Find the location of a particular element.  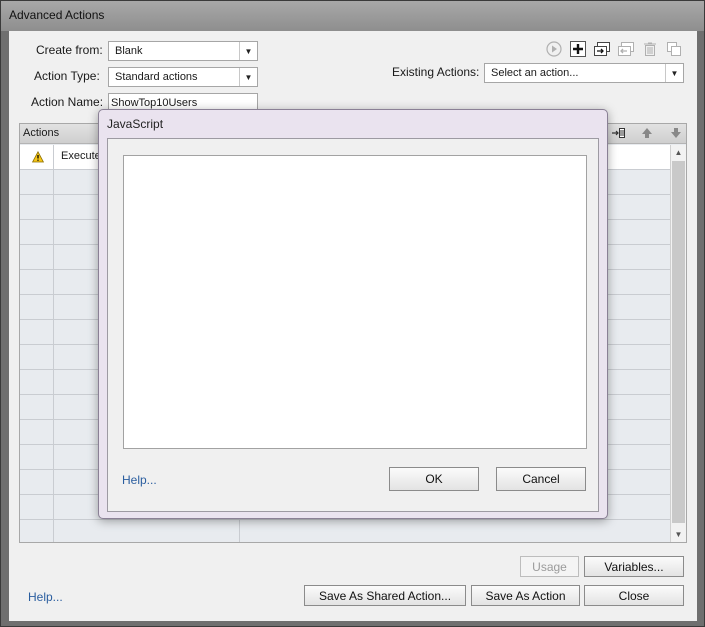

existing-actions-select: Select an action... ▼ is located at coordinates (584, 73).